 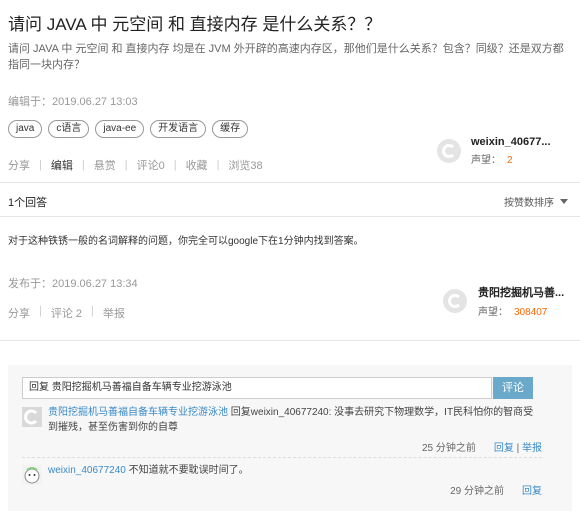 What do you see at coordinates (531, 312) in the screenshot?
I see `rep-value: 308407` at bounding box center [531, 312].